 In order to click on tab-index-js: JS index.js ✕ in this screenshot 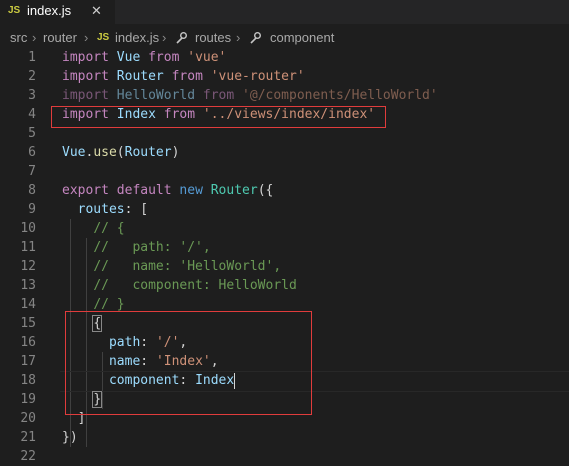, I will do `click(57, 12)`.